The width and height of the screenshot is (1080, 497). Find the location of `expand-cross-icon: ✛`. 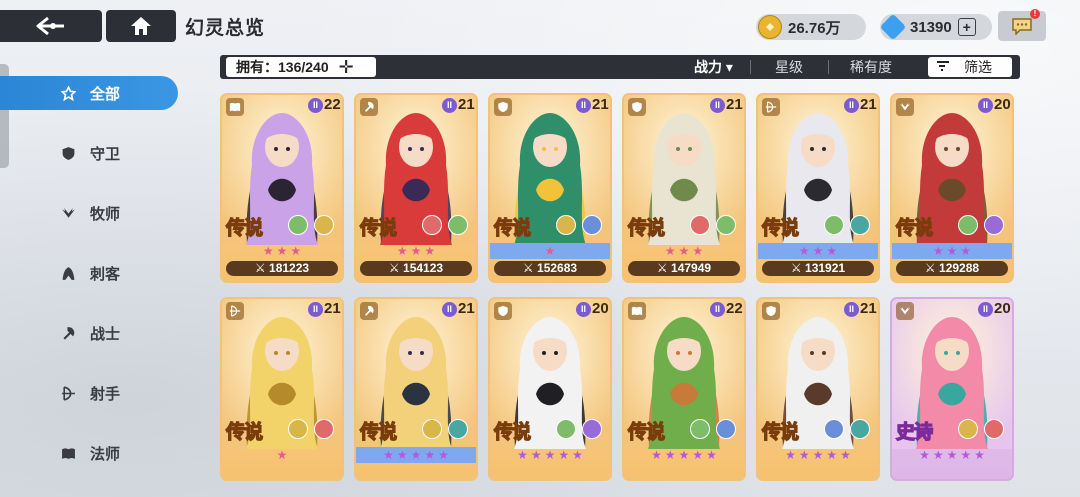

expand-cross-icon: ✛ is located at coordinates (346, 67).